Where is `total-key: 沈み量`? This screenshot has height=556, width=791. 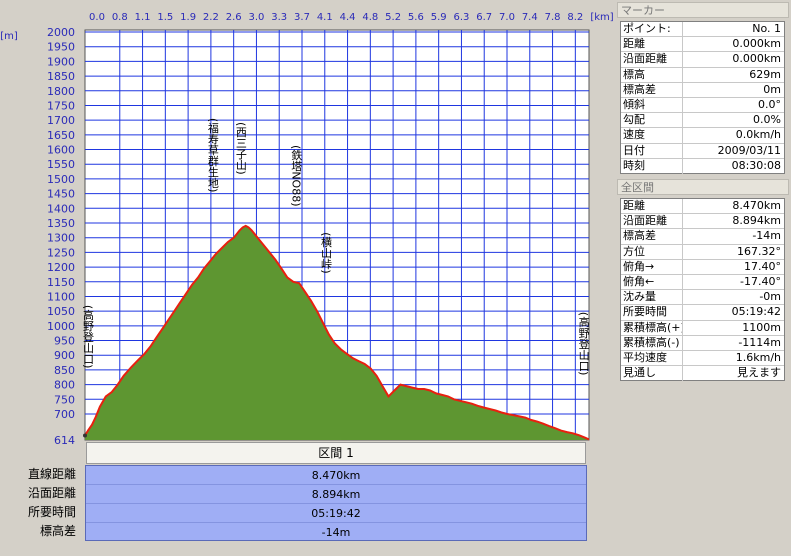 total-key: 沈み量 is located at coordinates (652, 297).